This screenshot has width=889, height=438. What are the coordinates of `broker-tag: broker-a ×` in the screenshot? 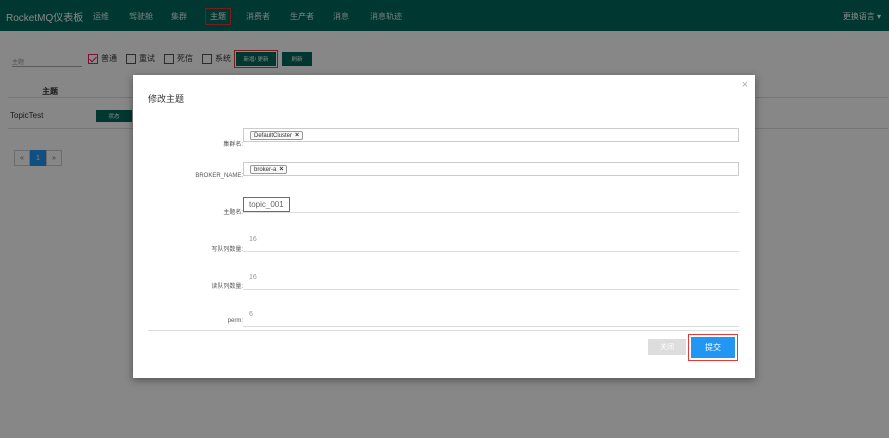 It's located at (269, 169).